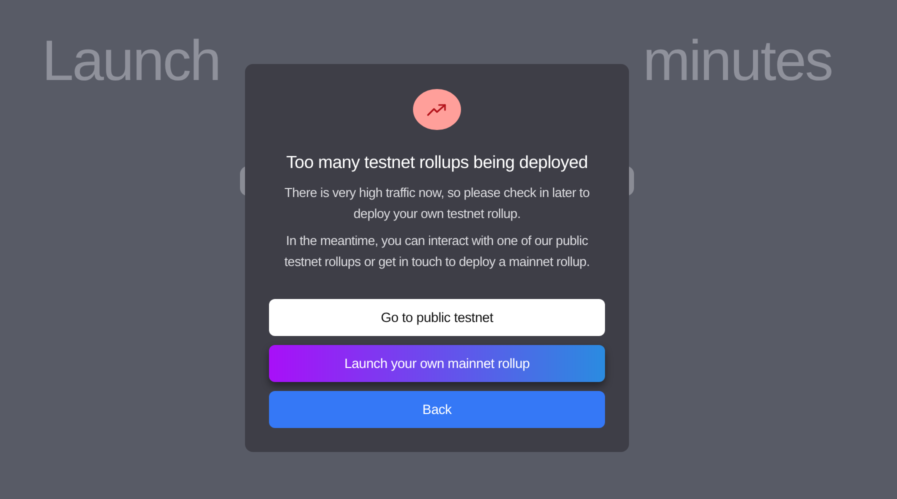 Image resolution: width=897 pixels, height=499 pixels. What do you see at coordinates (437, 203) in the screenshot?
I see `dialog-message: There is very high traffic now, so please check in later to deploy your own testnet rollup.` at bounding box center [437, 203].